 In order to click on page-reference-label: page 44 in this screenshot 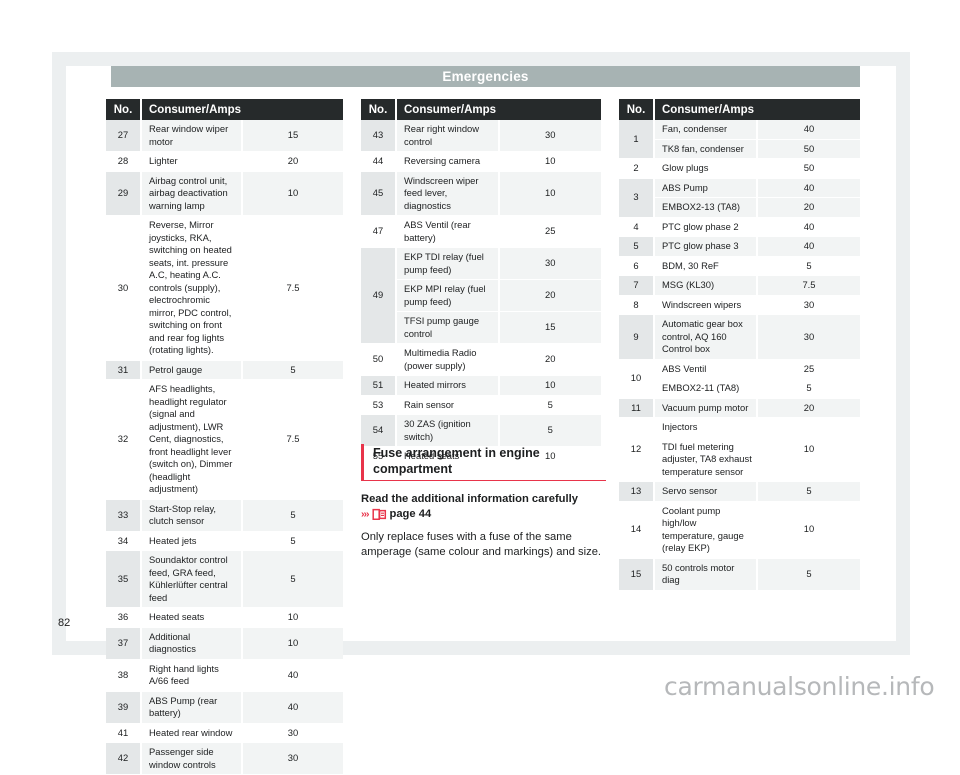, I will do `click(410, 514)`.